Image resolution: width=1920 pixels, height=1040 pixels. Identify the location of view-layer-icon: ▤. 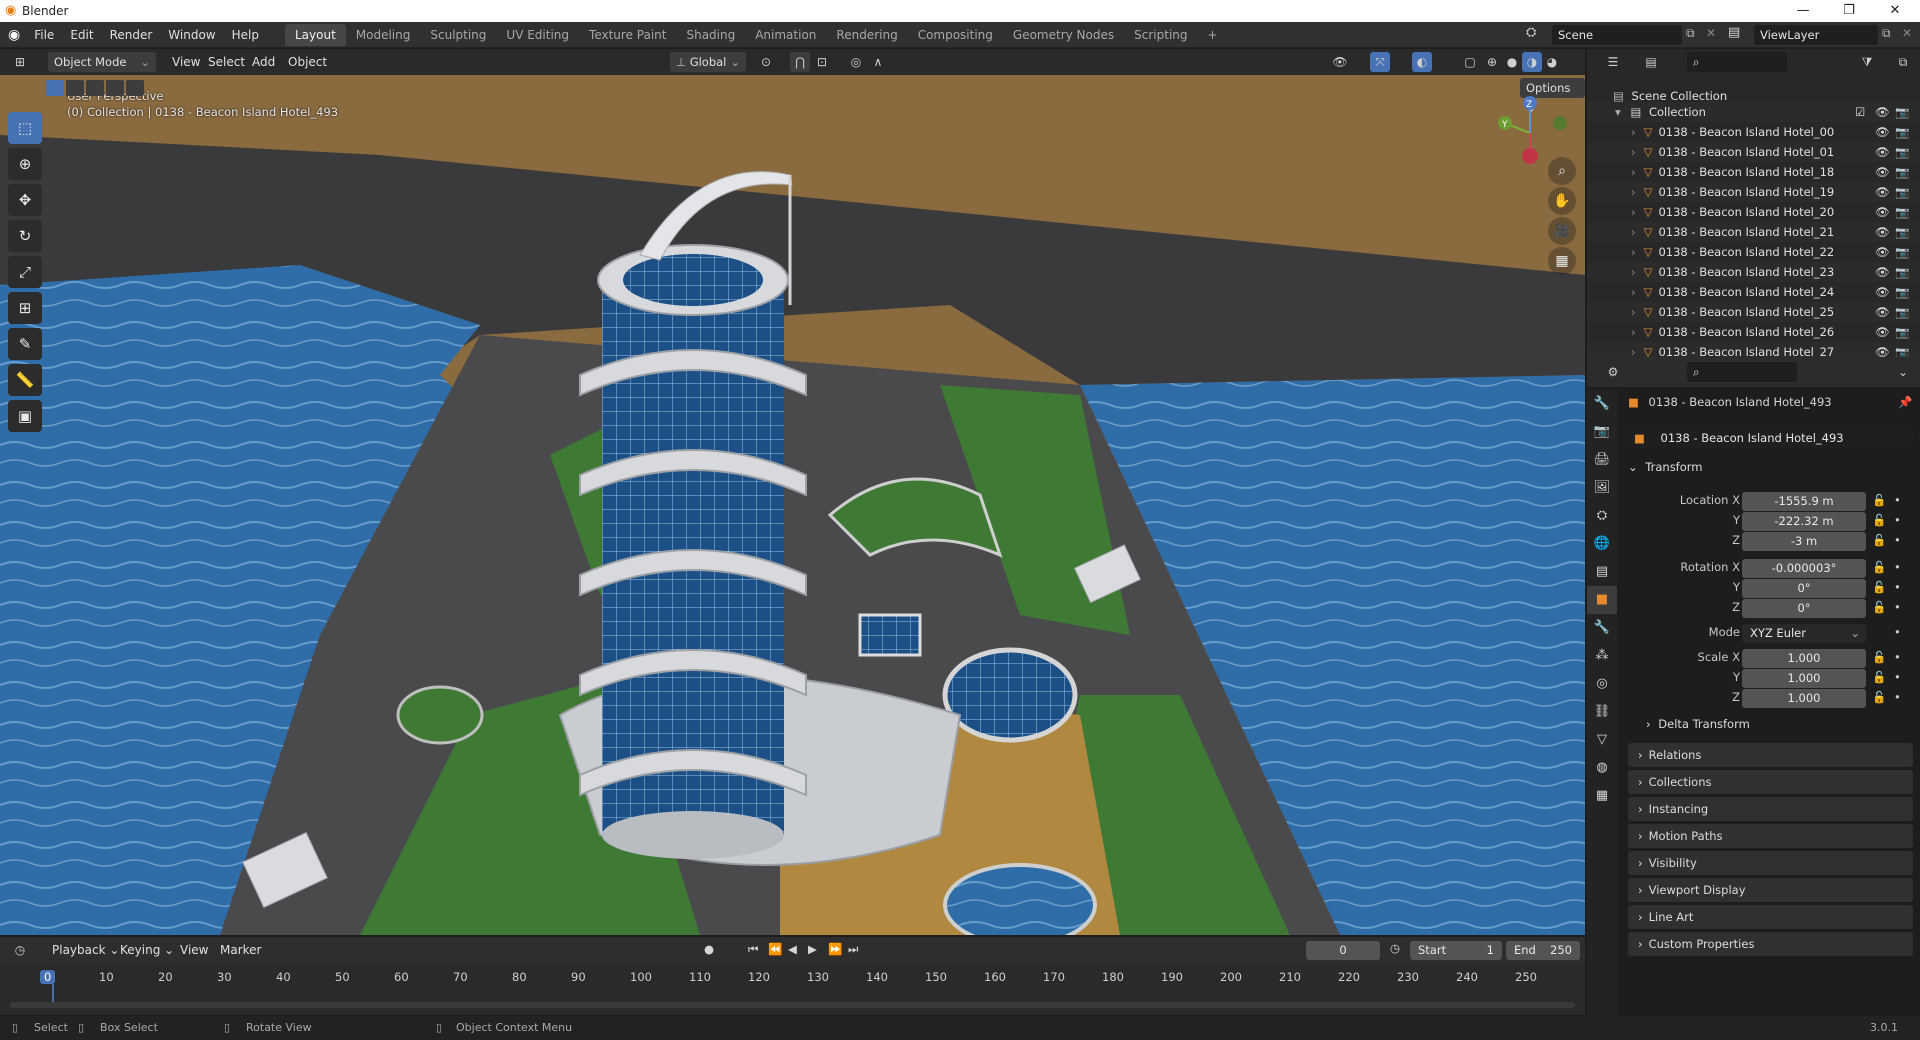
(1734, 32).